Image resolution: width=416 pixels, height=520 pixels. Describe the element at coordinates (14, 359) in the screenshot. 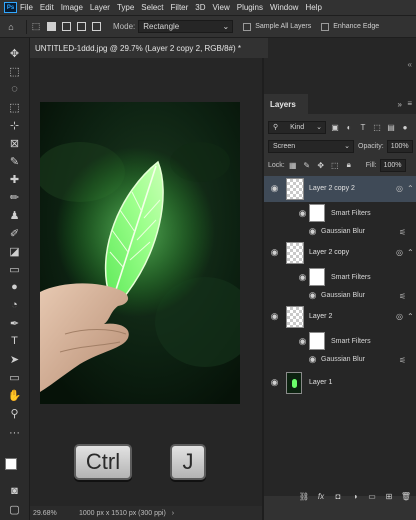

I see `path-selection-tool-icon: ➤` at that location.